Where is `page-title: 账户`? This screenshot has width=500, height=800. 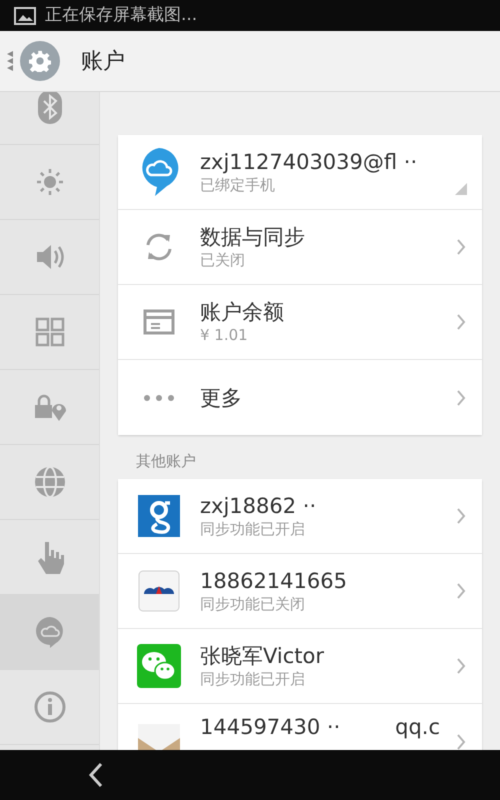
page-title: 账户 is located at coordinates (103, 62).